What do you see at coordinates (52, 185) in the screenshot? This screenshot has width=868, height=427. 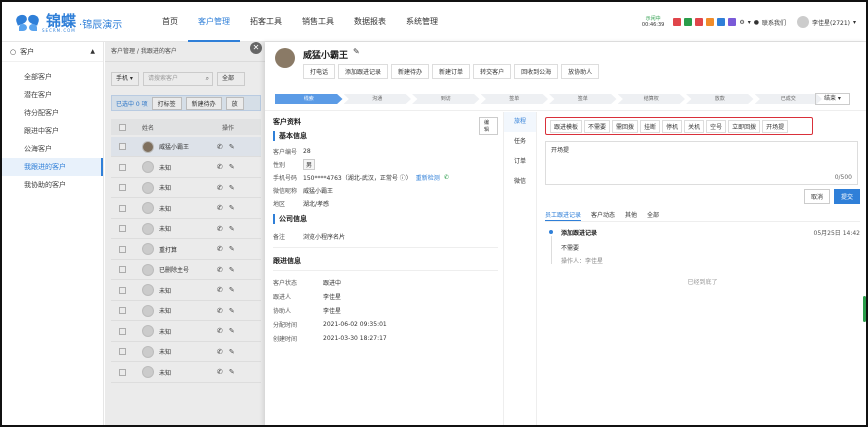 I see `sidebar-item-my-assisted: 我协助的客户` at bounding box center [52, 185].